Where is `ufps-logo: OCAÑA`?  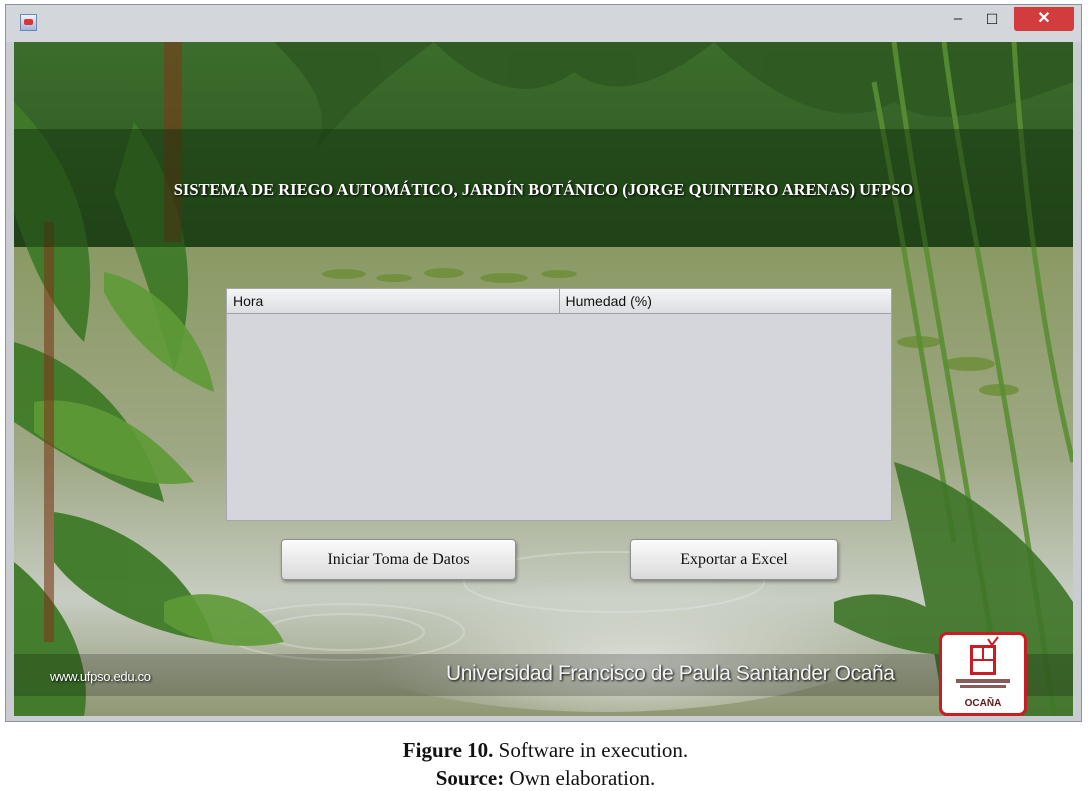
ufps-logo: OCAÑA is located at coordinates (983, 674).